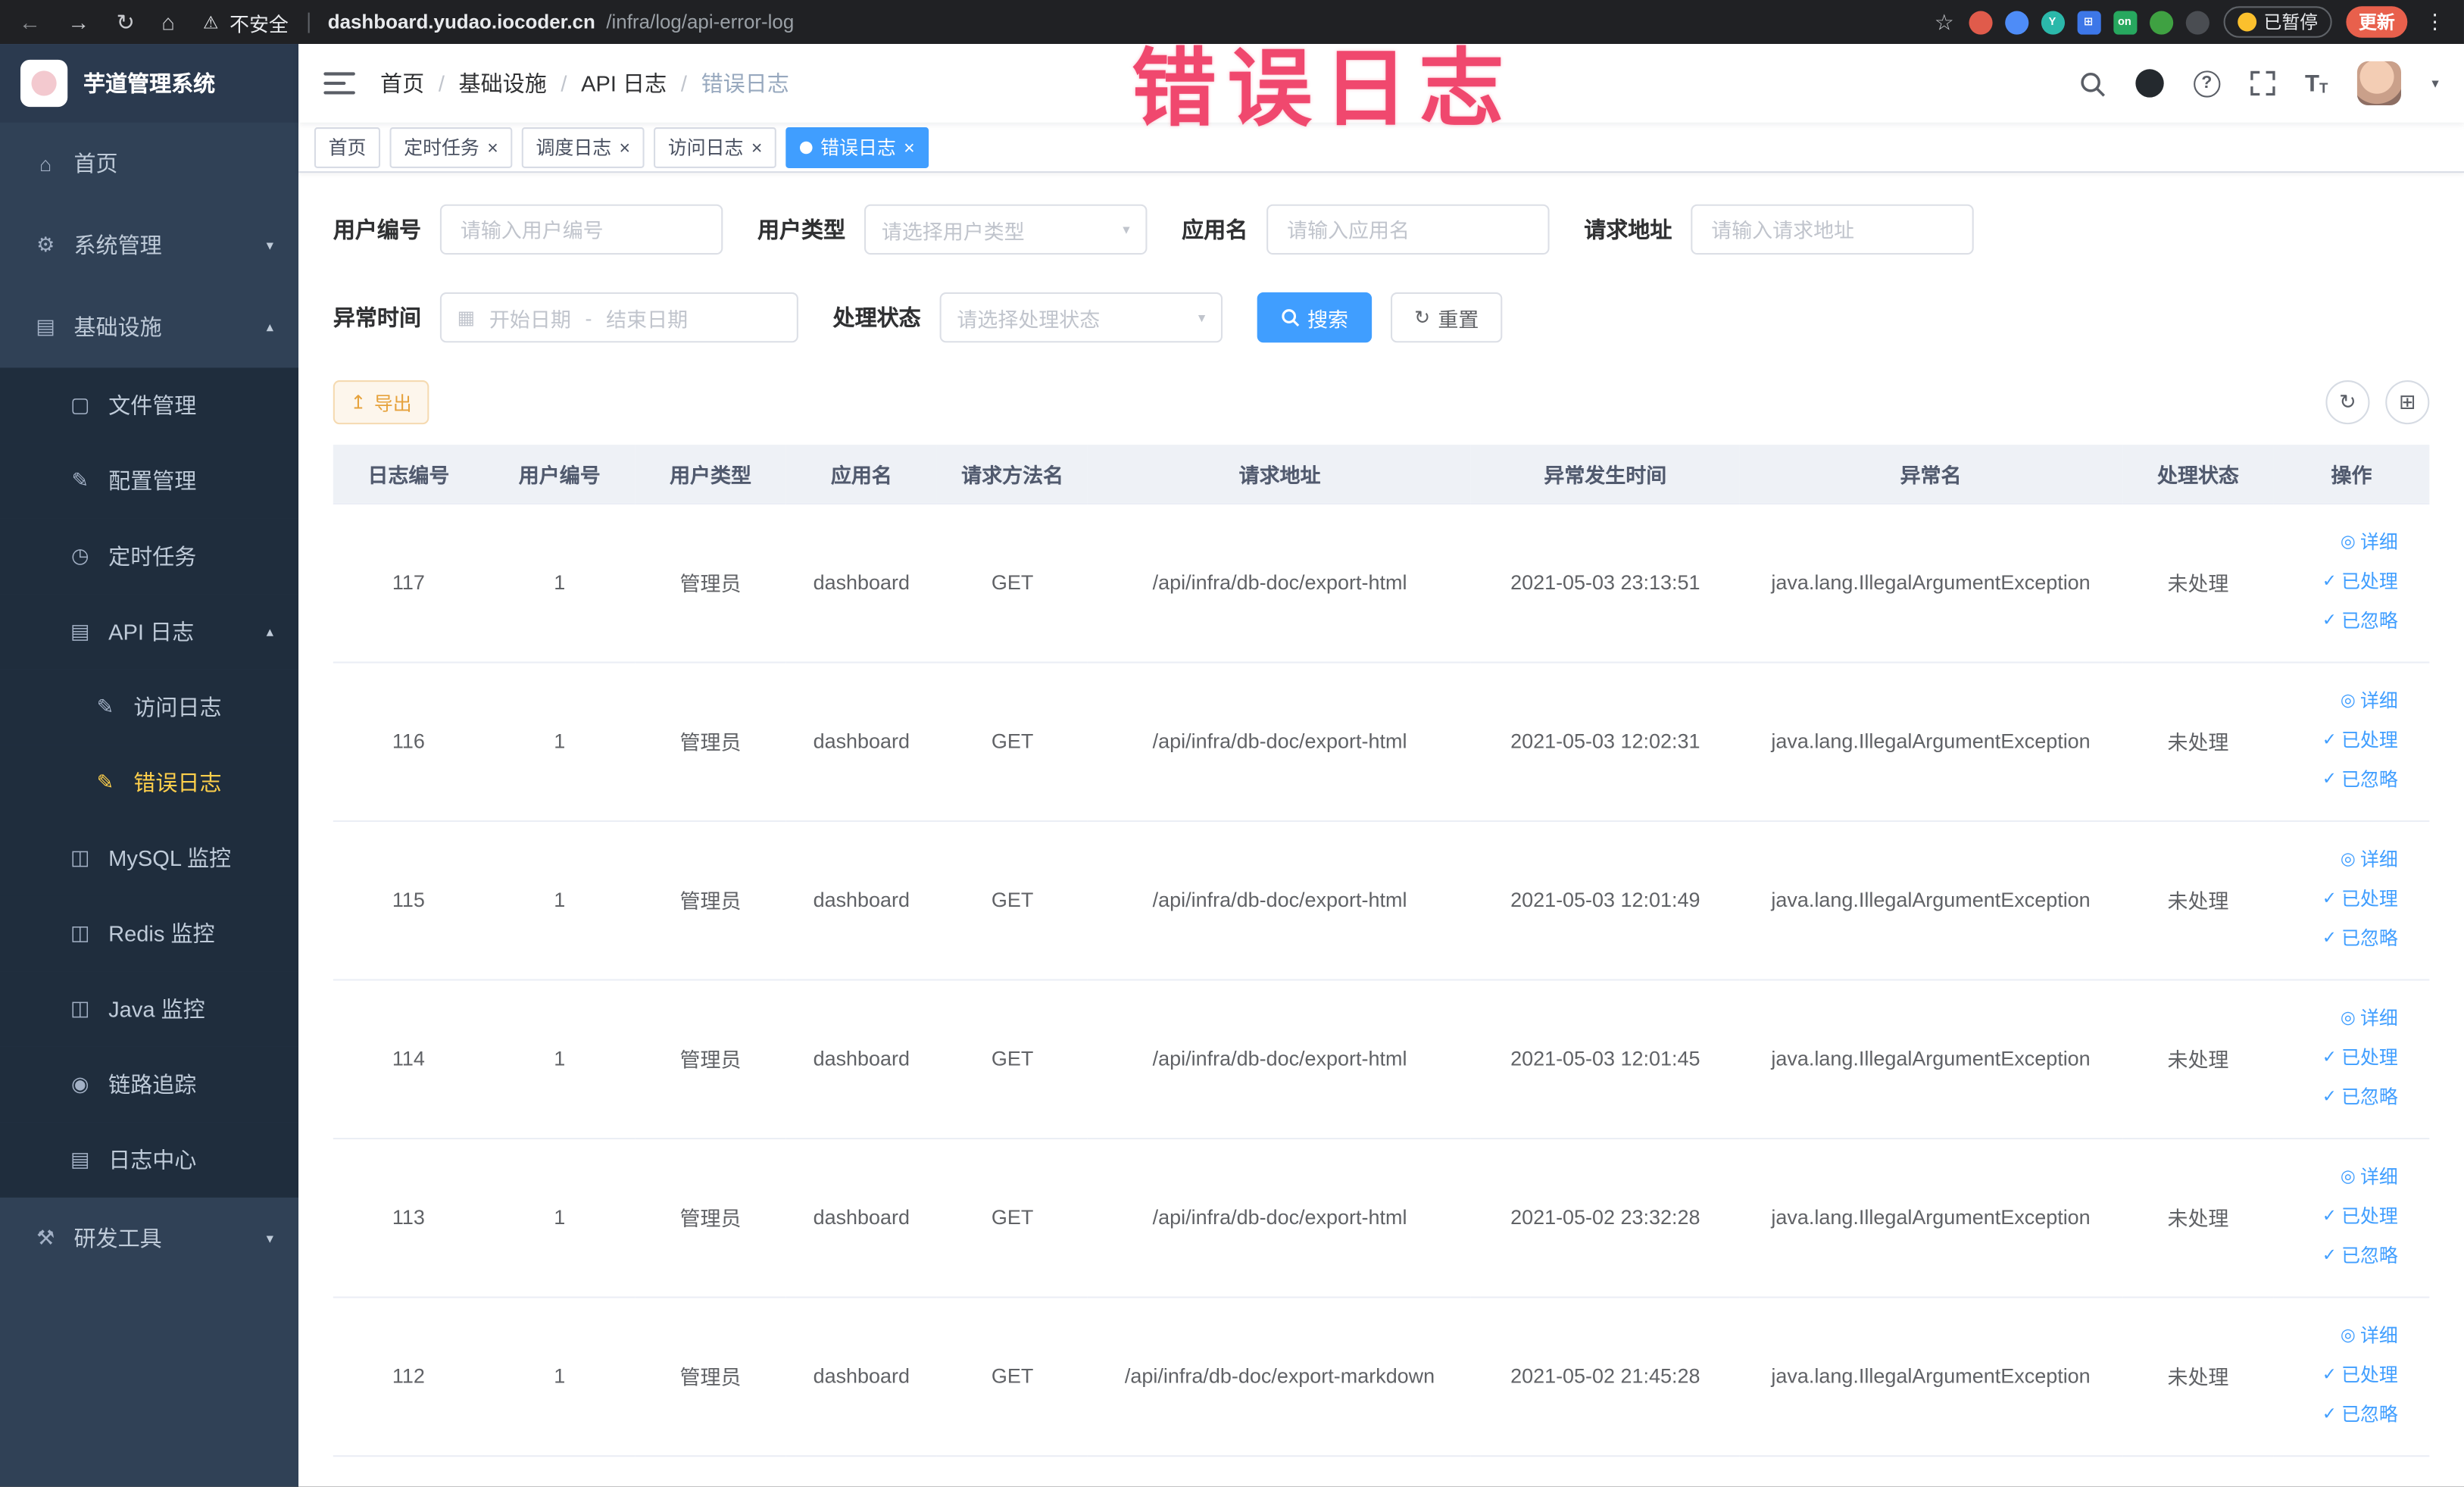 Image resolution: width=2464 pixels, height=1487 pixels. I want to click on extension-icon-leaf, so click(2161, 22).